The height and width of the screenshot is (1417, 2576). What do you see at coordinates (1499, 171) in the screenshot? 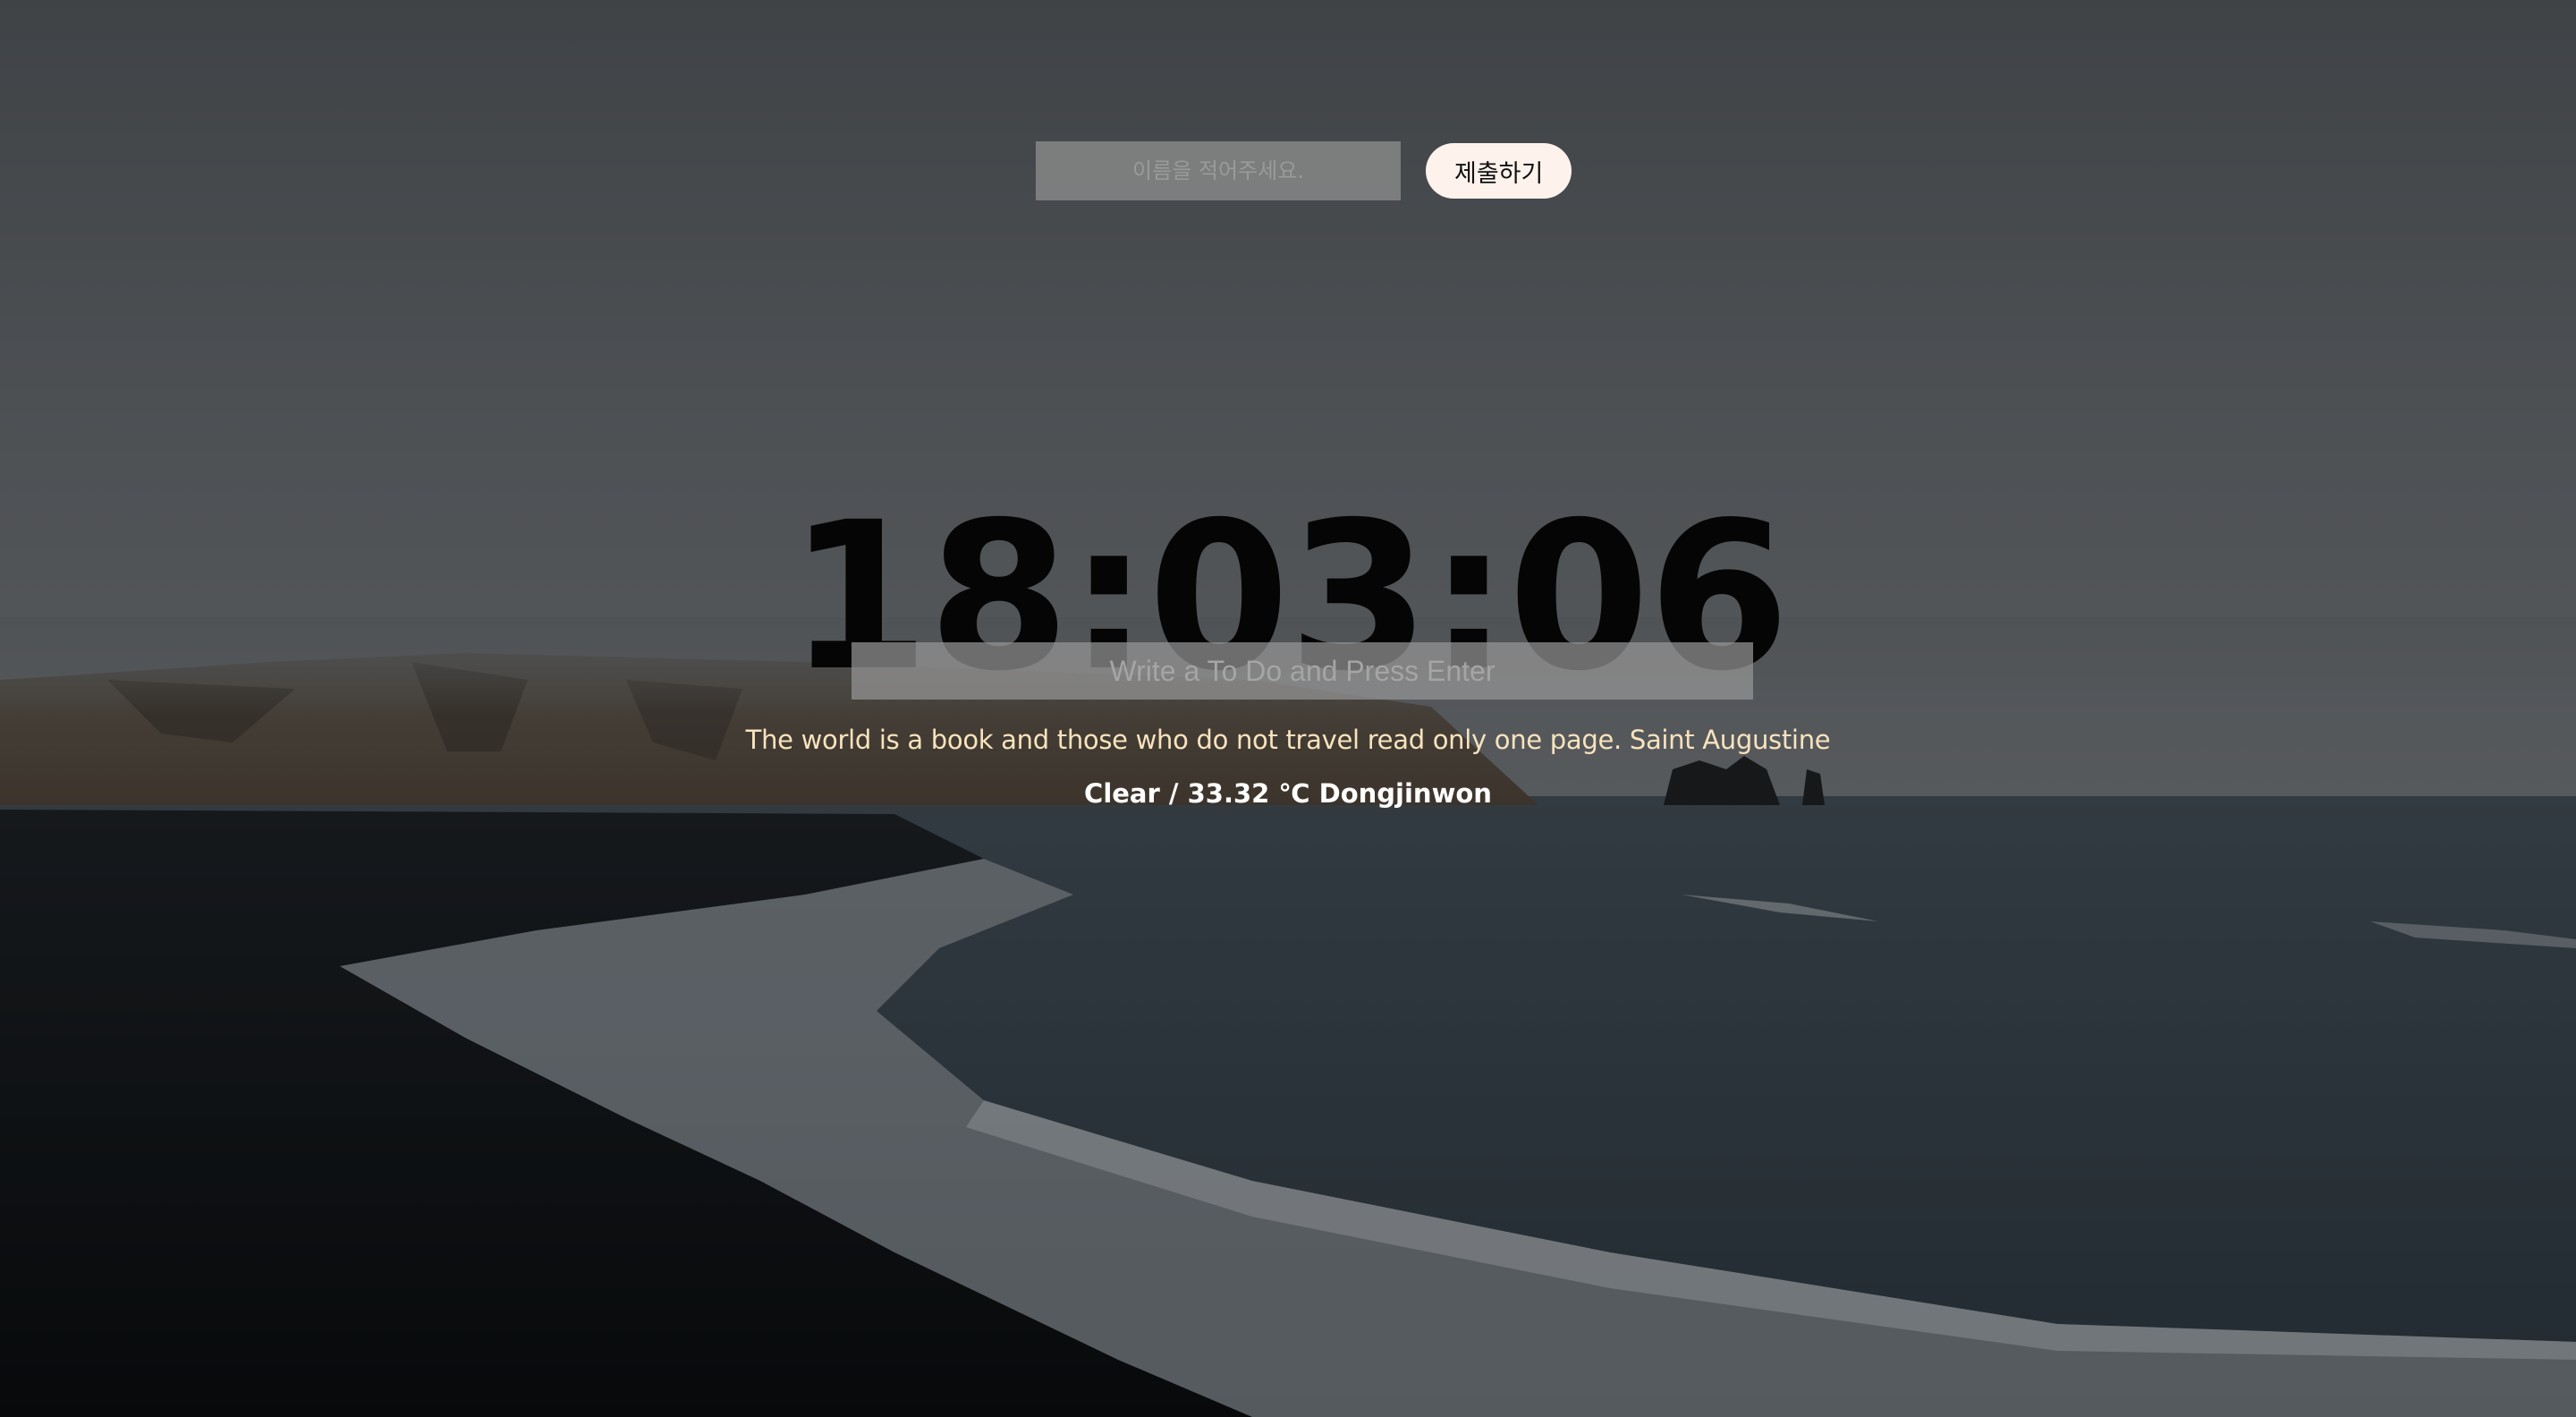
I see `submit-button: 제출하기` at bounding box center [1499, 171].